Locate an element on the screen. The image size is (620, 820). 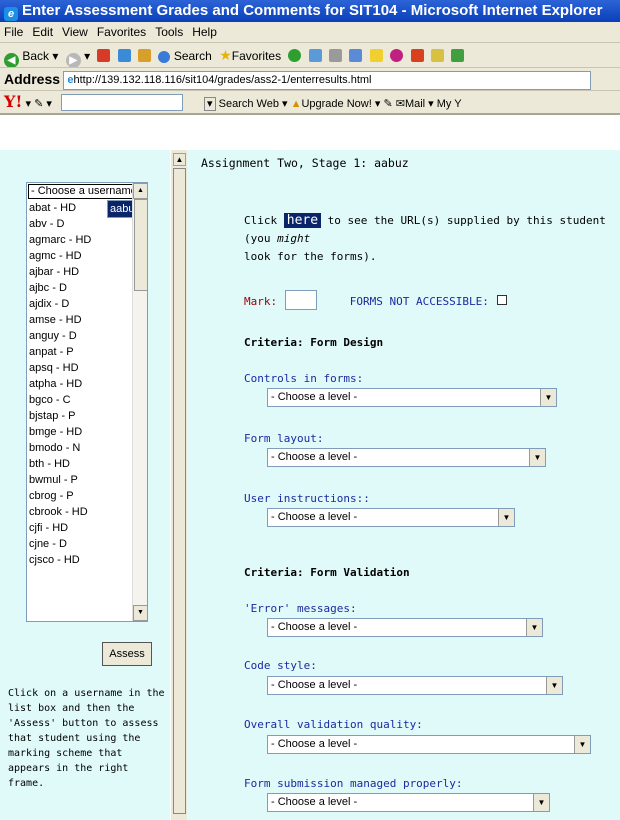
controls-label: Controls in forms: is located at coordinates (304, 378).